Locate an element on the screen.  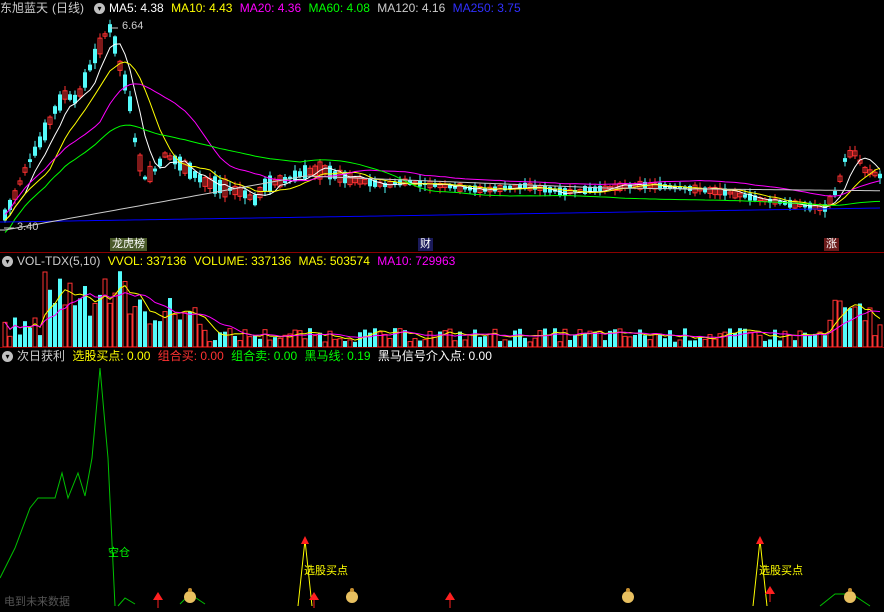
low-price-label: 3.40 is located at coordinates (28, 227).